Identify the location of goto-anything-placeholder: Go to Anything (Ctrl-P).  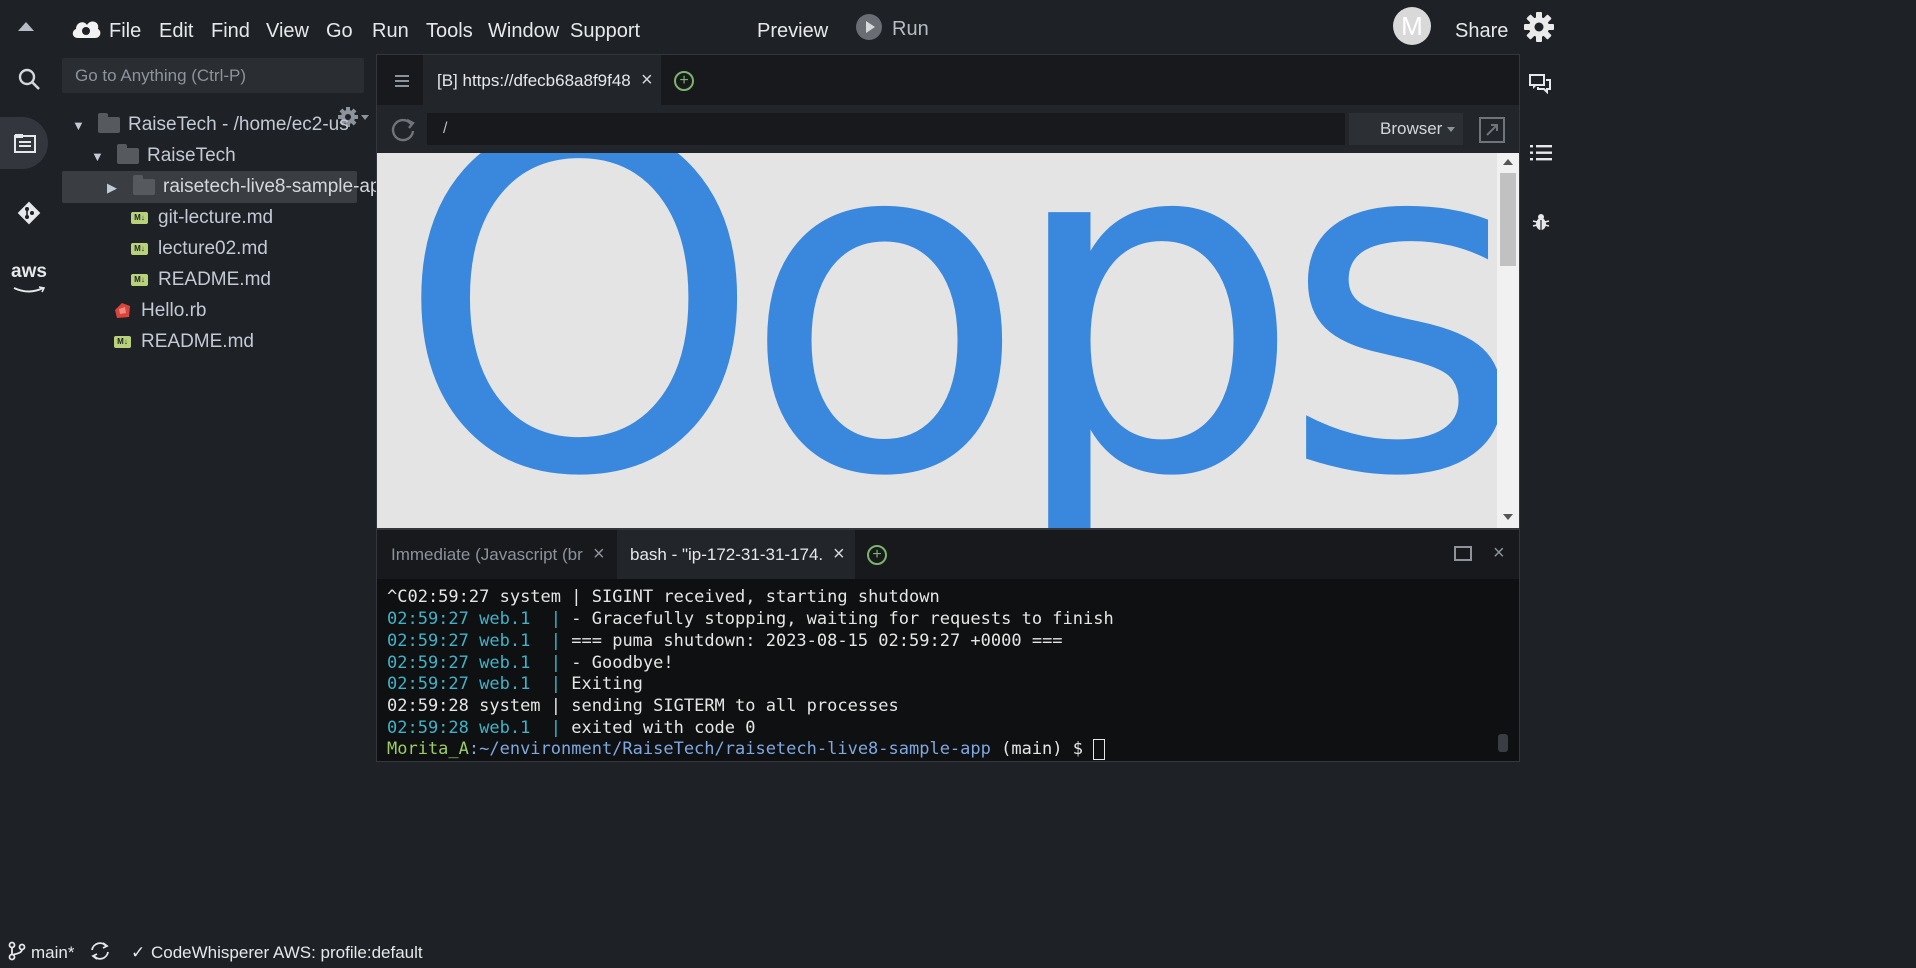
(161, 75).